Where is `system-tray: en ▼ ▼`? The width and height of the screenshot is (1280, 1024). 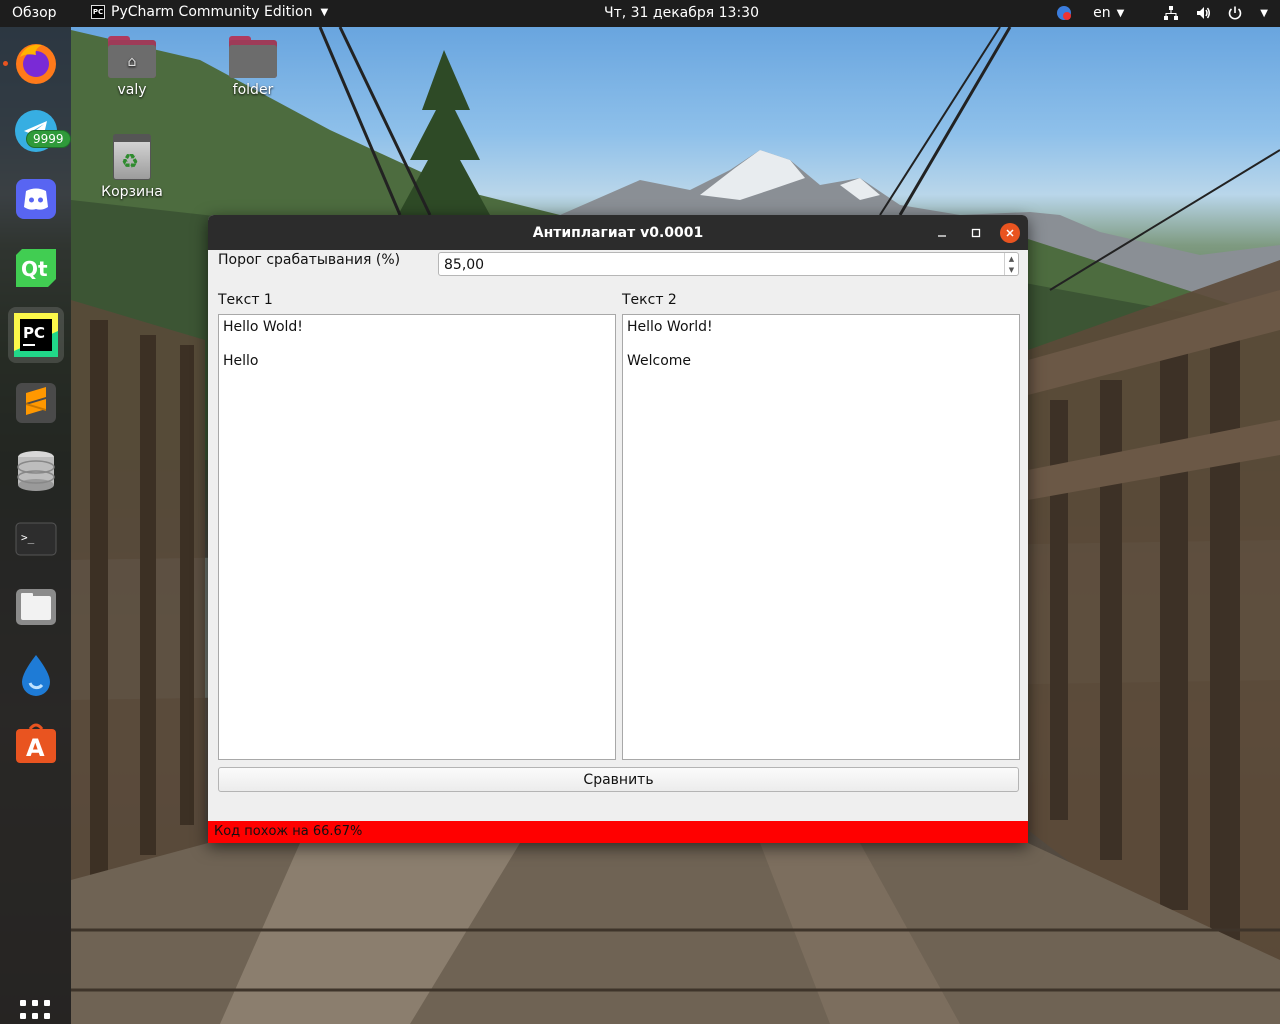 system-tray: en ▼ ▼ is located at coordinates (1161, 13).